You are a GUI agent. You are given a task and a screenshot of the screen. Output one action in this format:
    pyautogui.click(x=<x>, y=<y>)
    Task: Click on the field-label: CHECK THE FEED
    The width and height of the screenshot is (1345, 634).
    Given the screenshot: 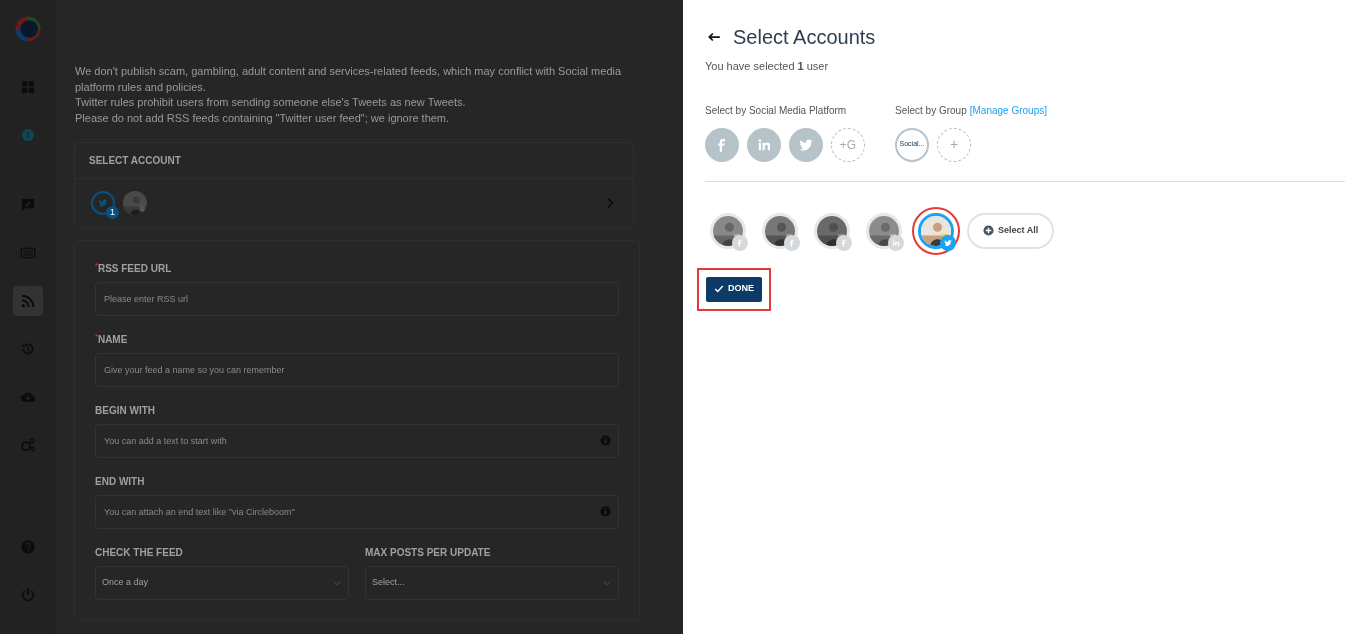 What is the action you would take?
    pyautogui.click(x=139, y=553)
    